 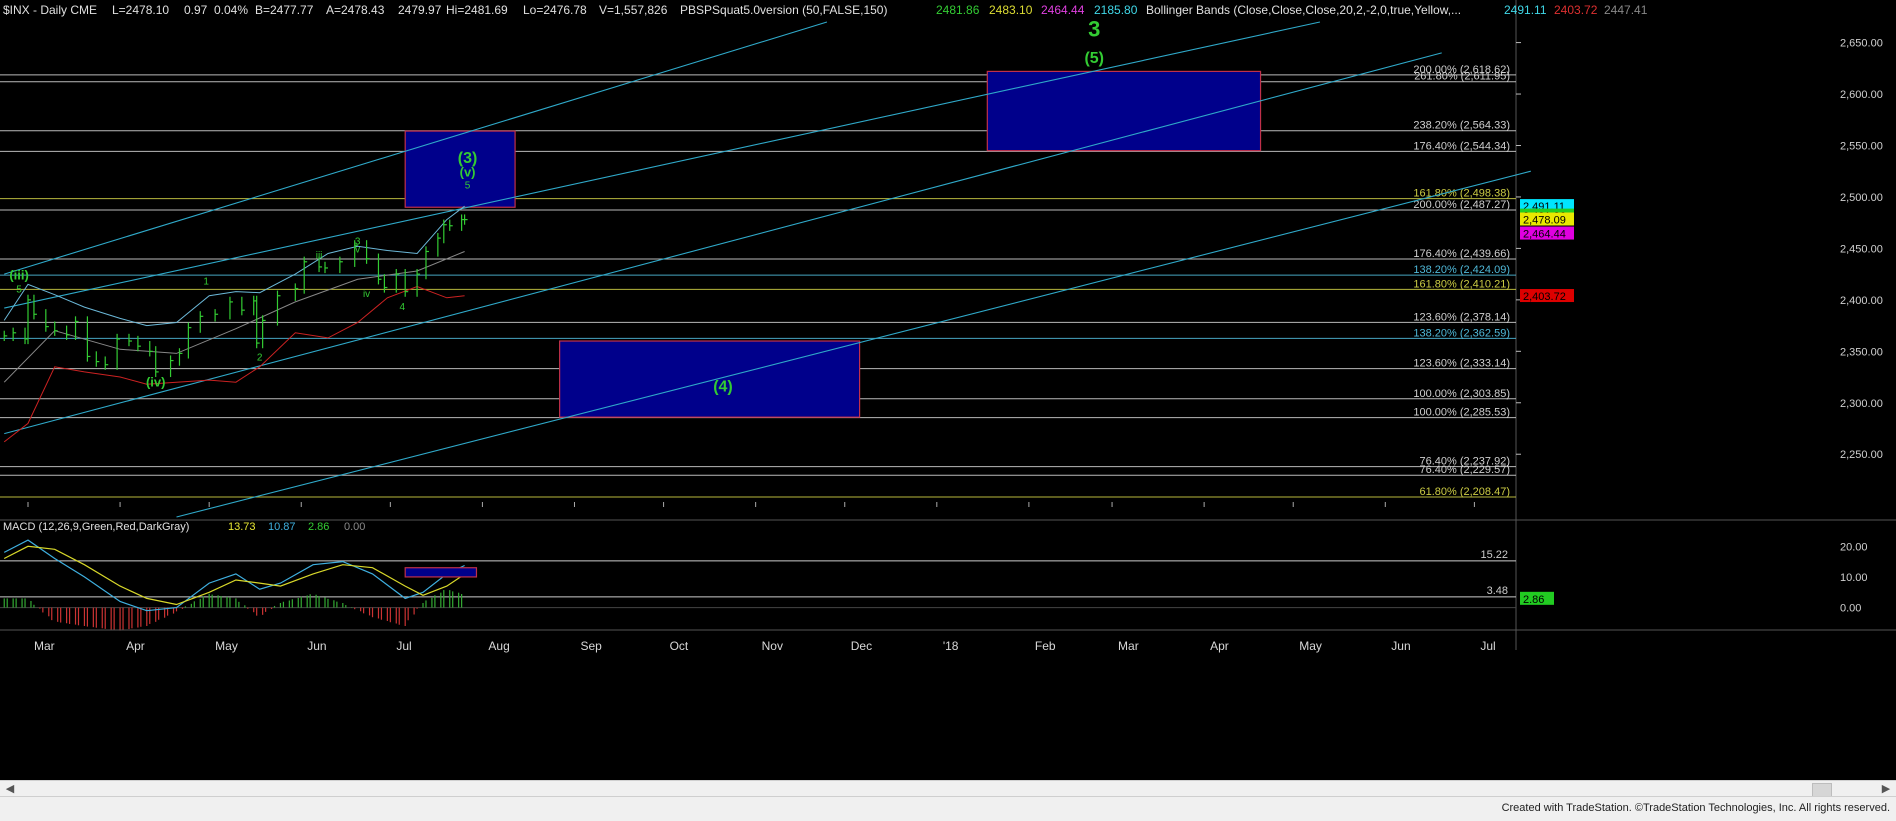 What do you see at coordinates (679, 646) in the screenshot?
I see `x-tick-label: Oct` at bounding box center [679, 646].